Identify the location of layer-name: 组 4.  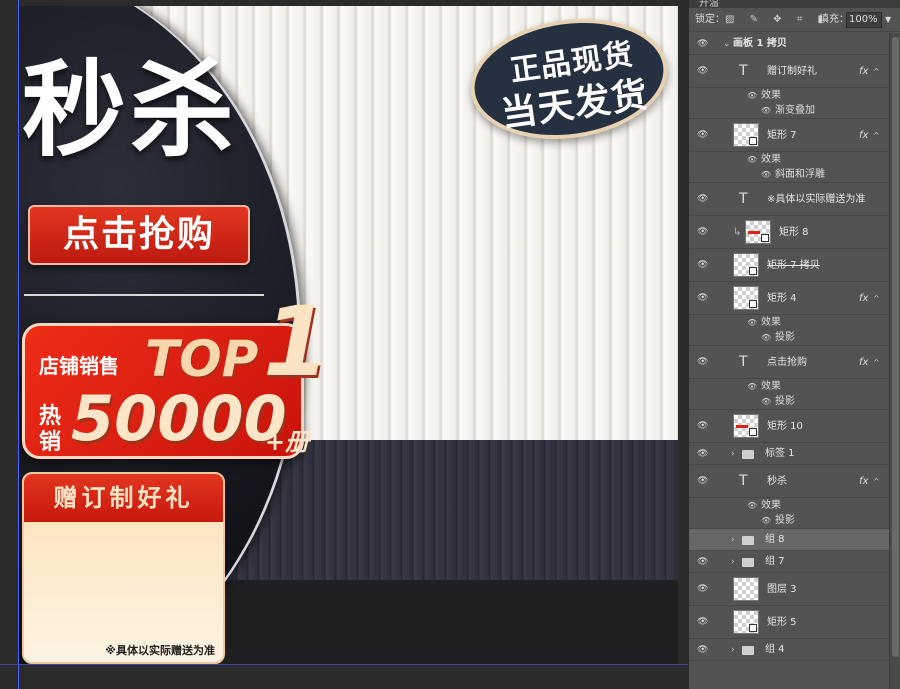
(775, 649).